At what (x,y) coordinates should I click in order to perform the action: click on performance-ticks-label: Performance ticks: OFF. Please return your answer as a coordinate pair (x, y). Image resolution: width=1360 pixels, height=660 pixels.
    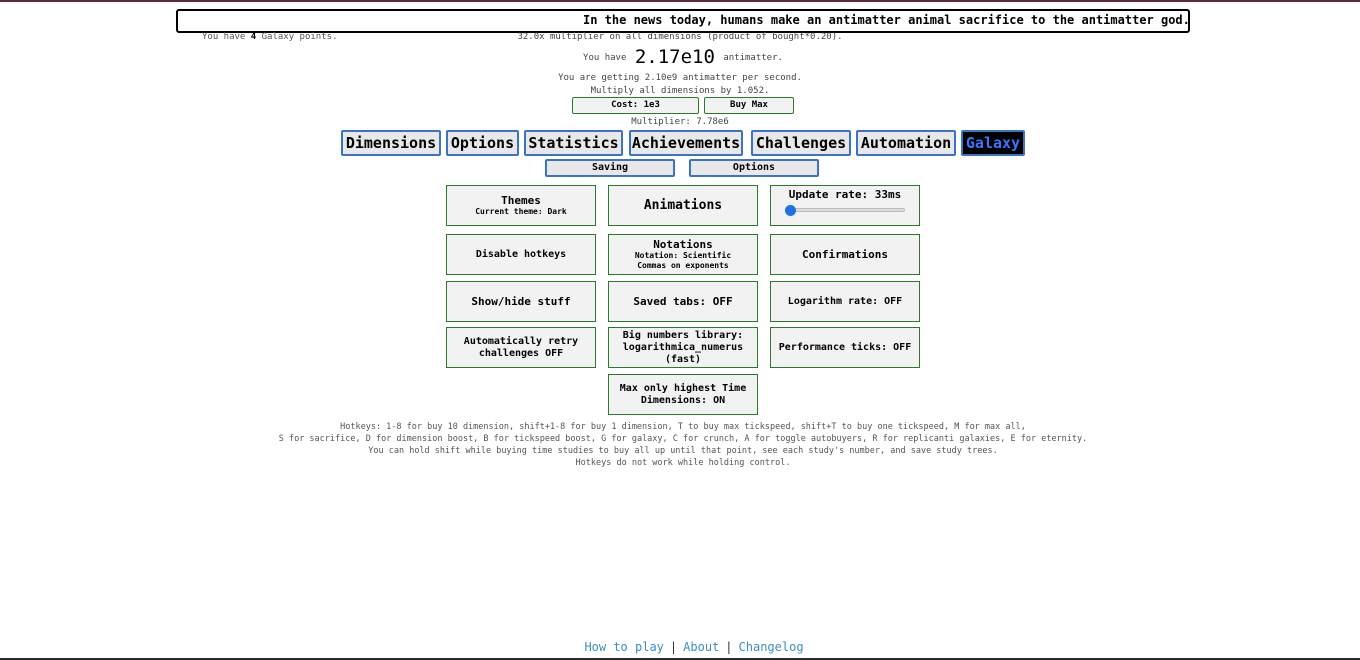
    Looking at the image, I should click on (845, 347).